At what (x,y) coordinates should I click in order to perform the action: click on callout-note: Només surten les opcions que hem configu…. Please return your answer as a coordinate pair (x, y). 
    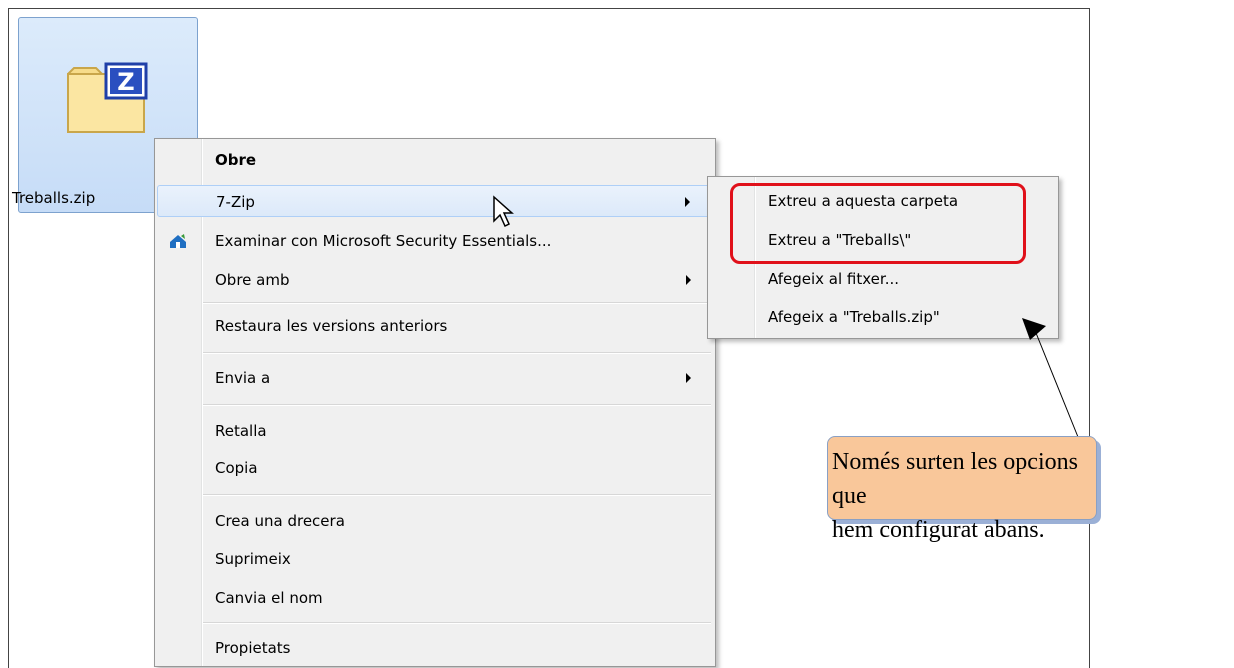
    Looking at the image, I should click on (962, 489).